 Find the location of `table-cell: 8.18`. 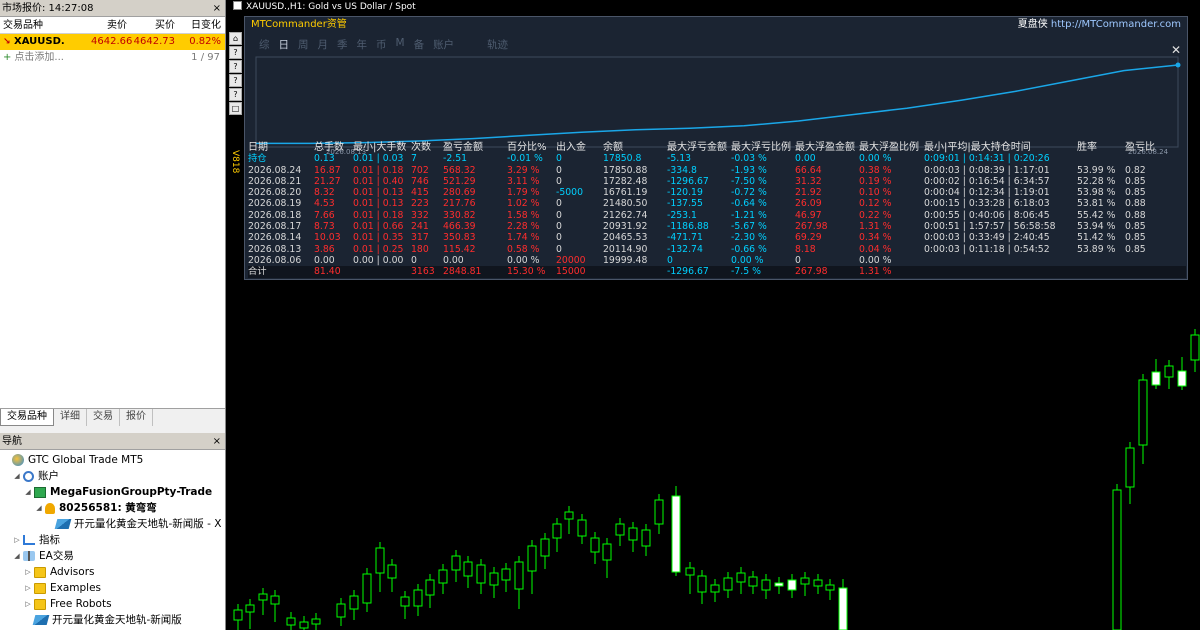

table-cell: 8.18 is located at coordinates (805, 249).